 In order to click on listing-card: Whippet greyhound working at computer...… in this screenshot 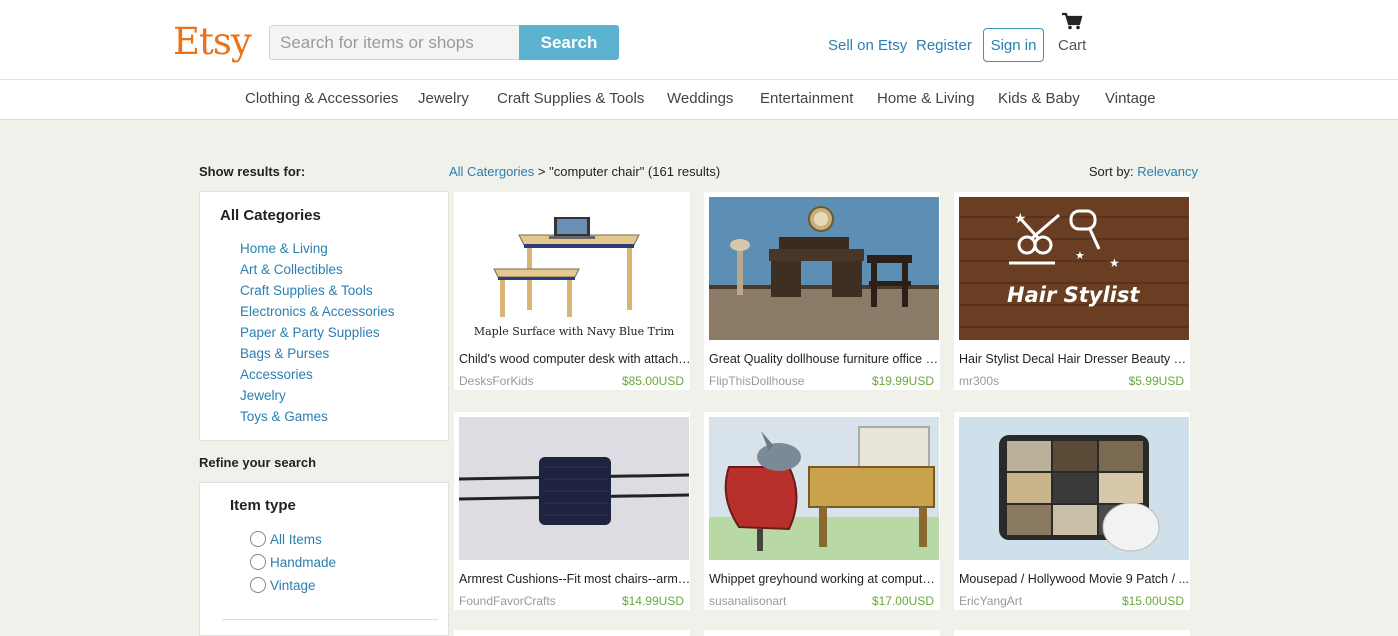, I will do `click(822, 511)`.